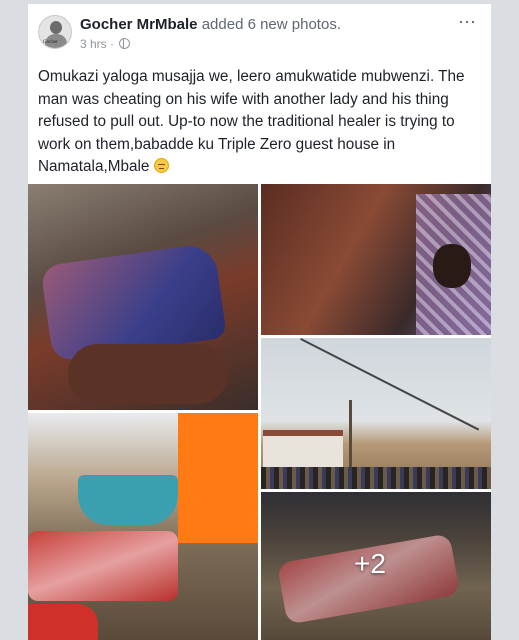  Describe the element at coordinates (467, 22) in the screenshot. I see `more-options-icon: ⋯` at that location.